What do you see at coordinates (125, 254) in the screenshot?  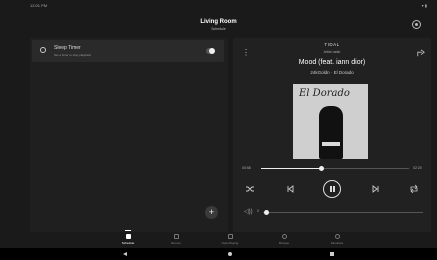 I see `back-icon` at bounding box center [125, 254].